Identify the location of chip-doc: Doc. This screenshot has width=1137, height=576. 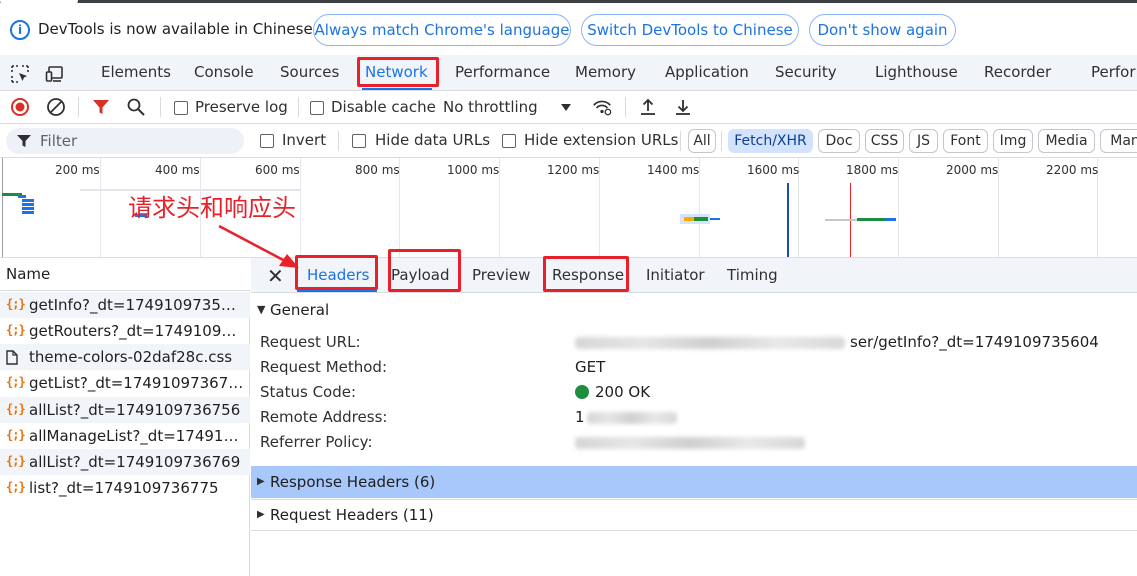
(839, 141).